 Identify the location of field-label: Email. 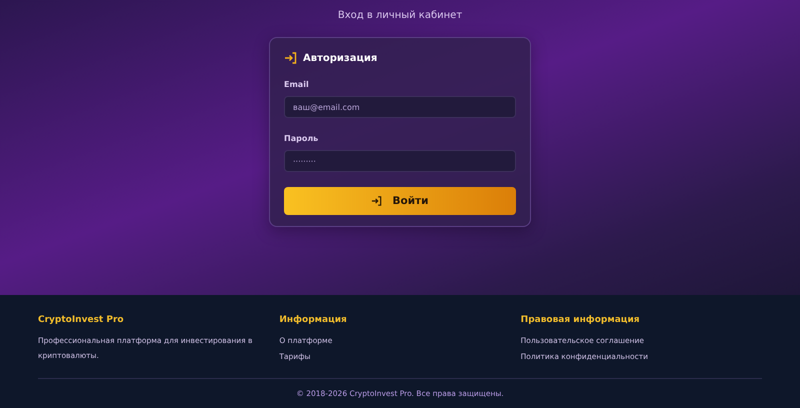
(297, 84).